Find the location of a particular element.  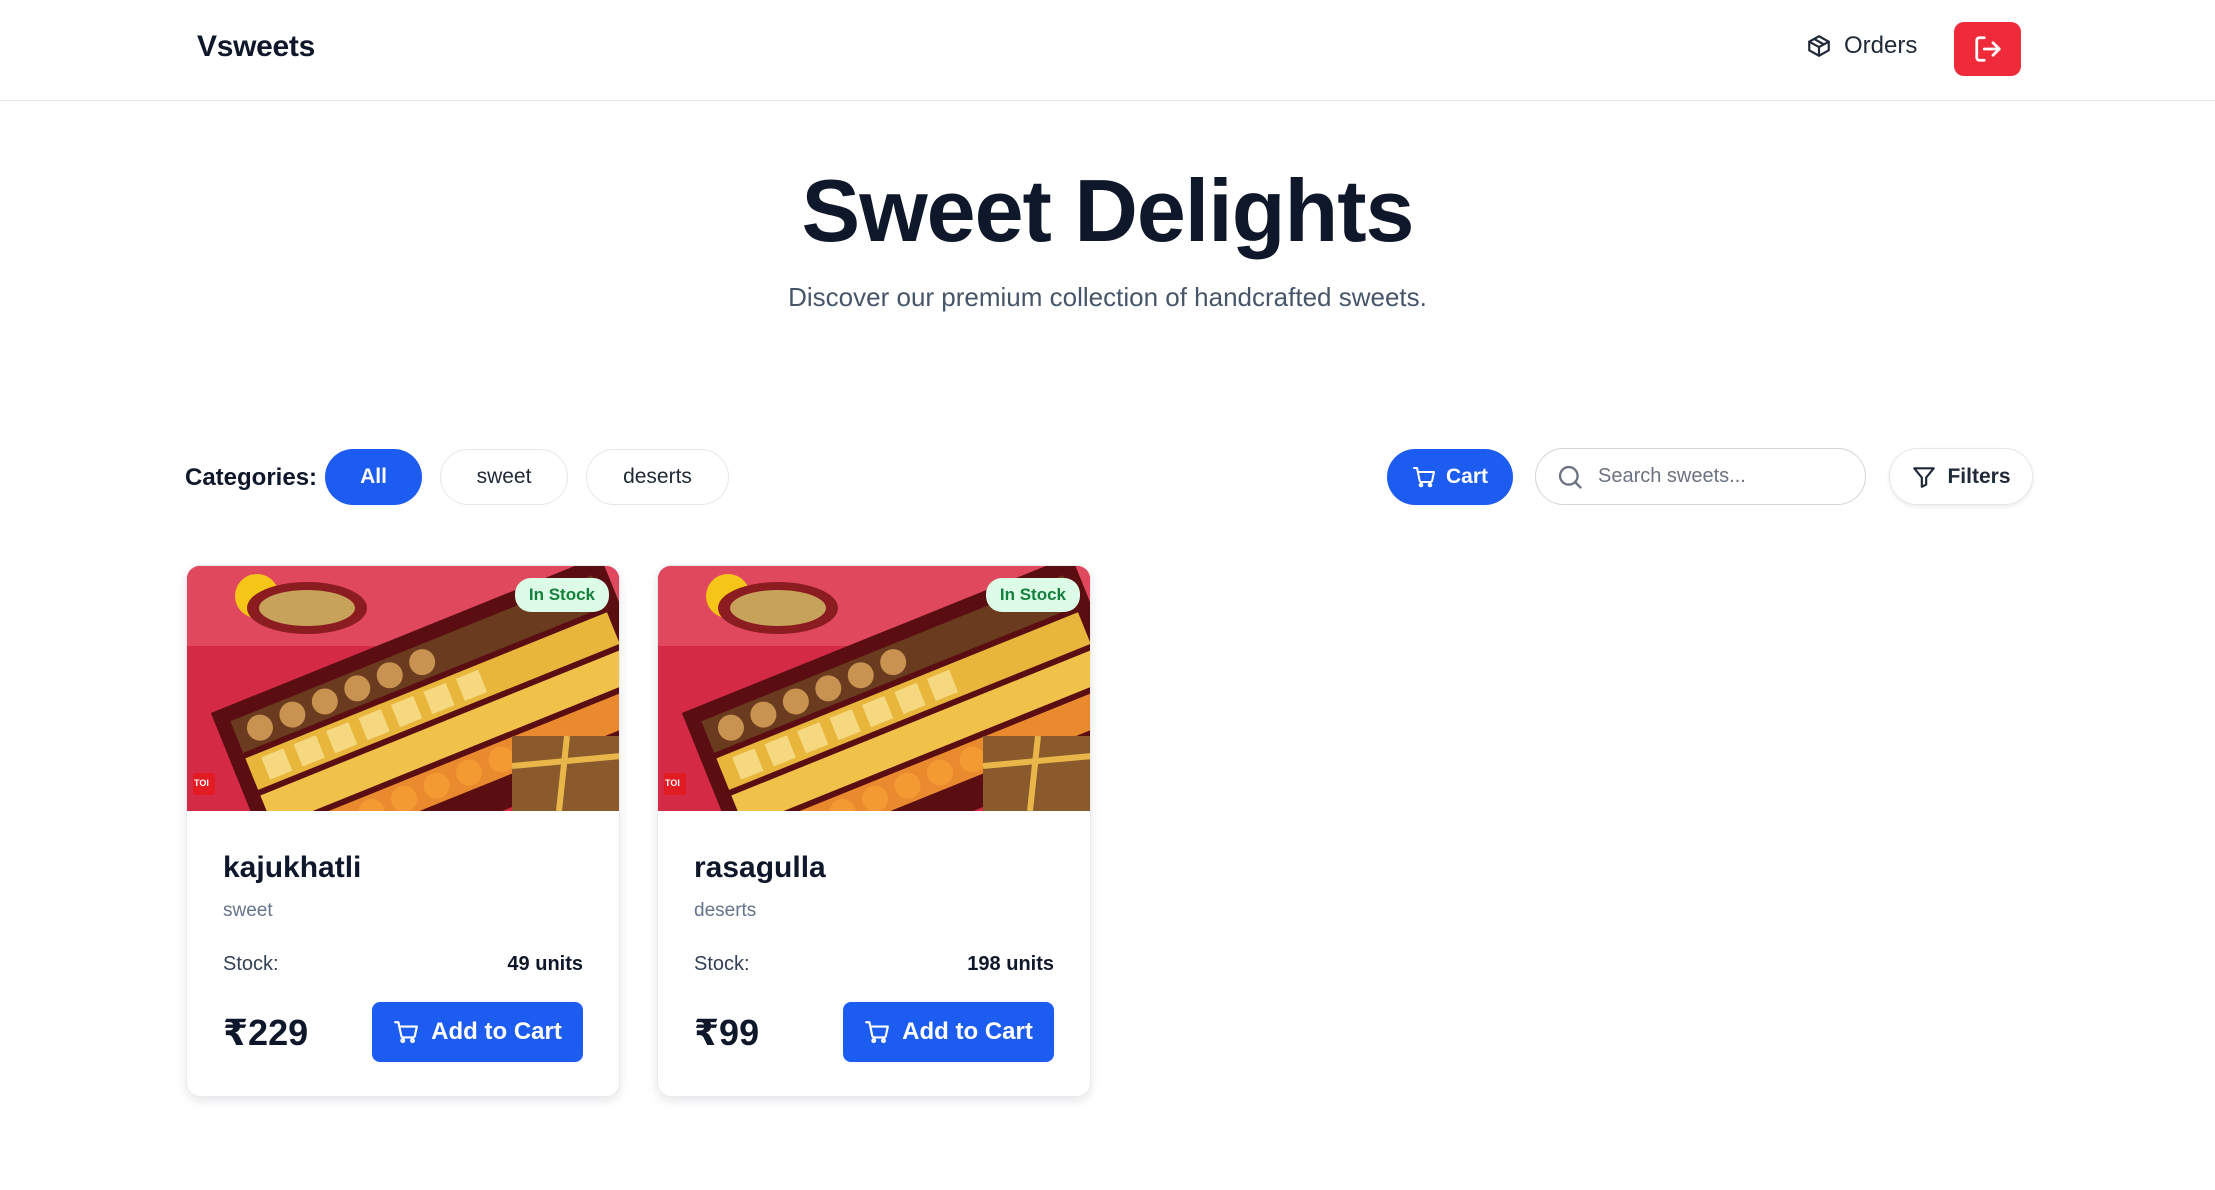

category-chip-all: All is located at coordinates (373, 477).